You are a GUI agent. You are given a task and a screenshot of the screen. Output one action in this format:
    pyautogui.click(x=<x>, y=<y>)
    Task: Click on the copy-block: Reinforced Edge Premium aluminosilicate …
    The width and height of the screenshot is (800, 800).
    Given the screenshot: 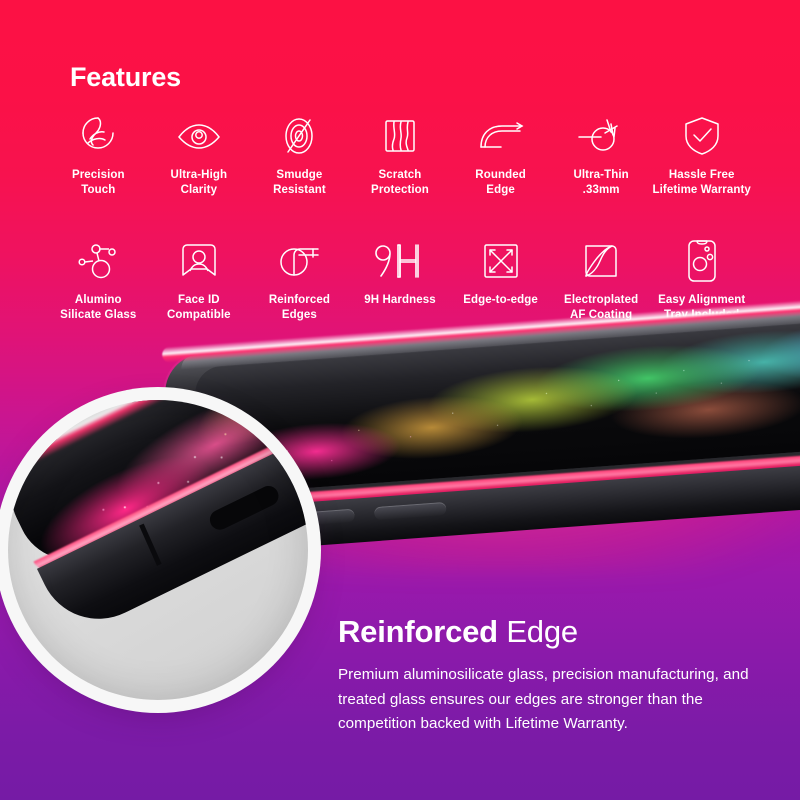 What is the action you would take?
    pyautogui.click(x=558, y=675)
    